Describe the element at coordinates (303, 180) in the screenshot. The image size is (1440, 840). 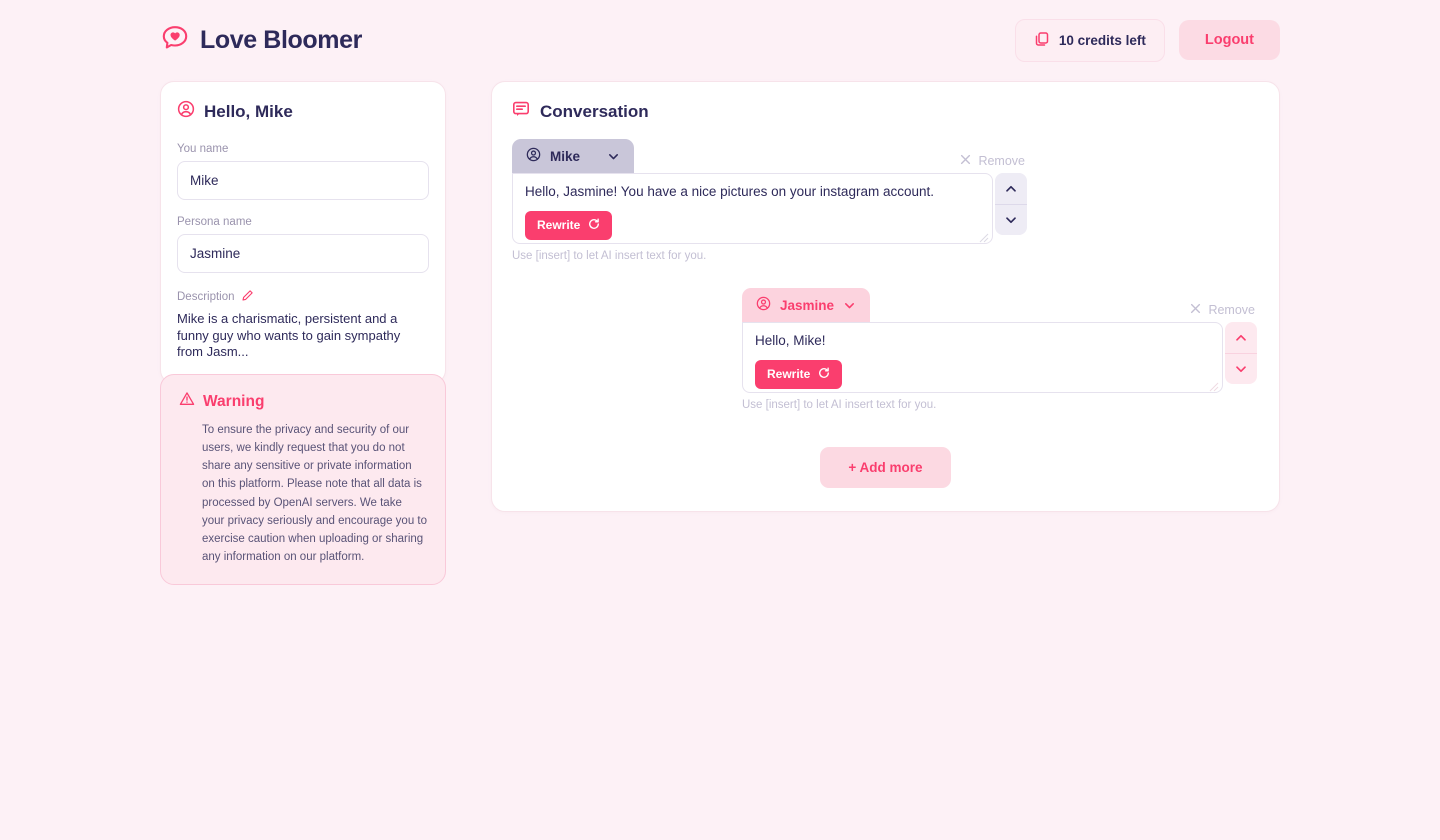
I see `you-name-input` at that location.